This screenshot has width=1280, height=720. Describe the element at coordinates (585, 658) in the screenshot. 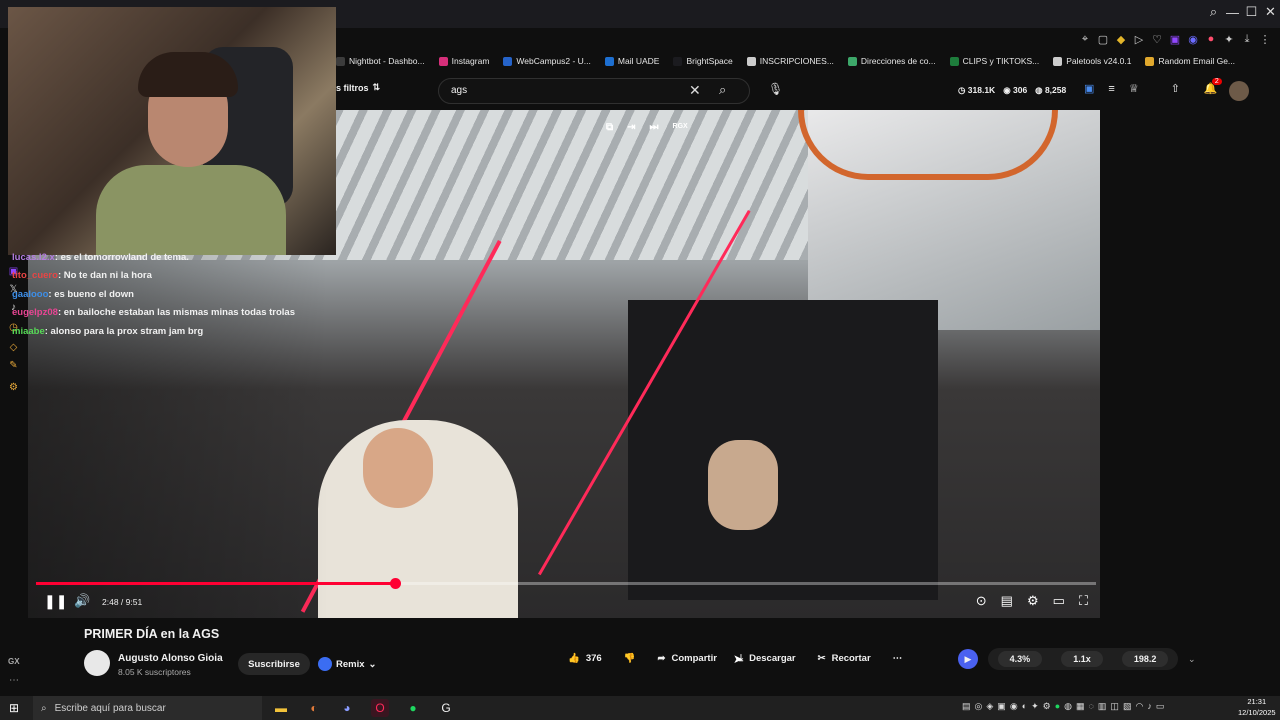

I see `like-button: 👍 376` at that location.